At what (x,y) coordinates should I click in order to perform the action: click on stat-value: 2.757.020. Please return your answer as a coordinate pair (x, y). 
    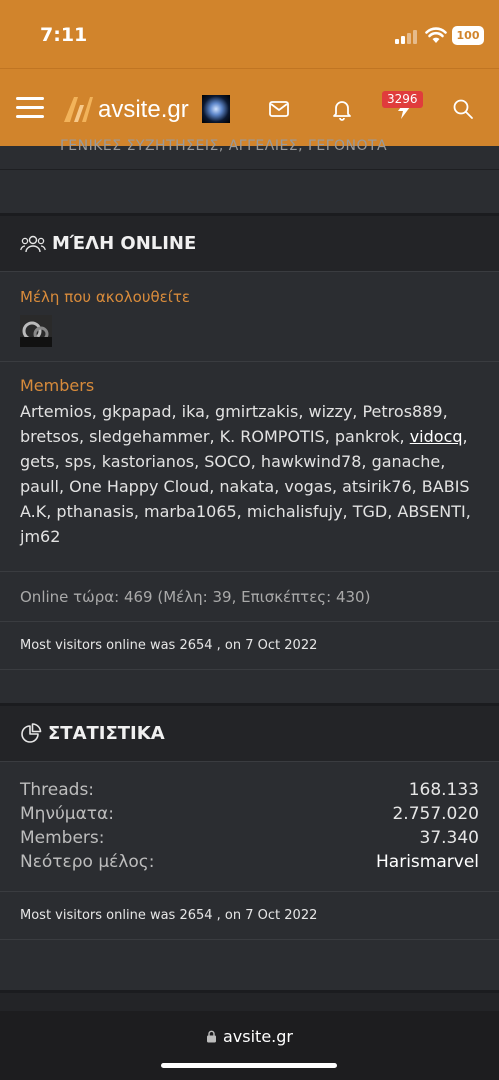
    Looking at the image, I should click on (435, 814).